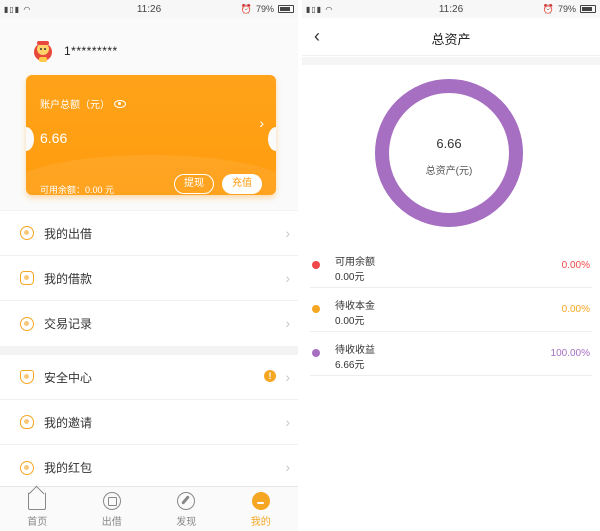  I want to click on card-notch-left, so click(30, 139).